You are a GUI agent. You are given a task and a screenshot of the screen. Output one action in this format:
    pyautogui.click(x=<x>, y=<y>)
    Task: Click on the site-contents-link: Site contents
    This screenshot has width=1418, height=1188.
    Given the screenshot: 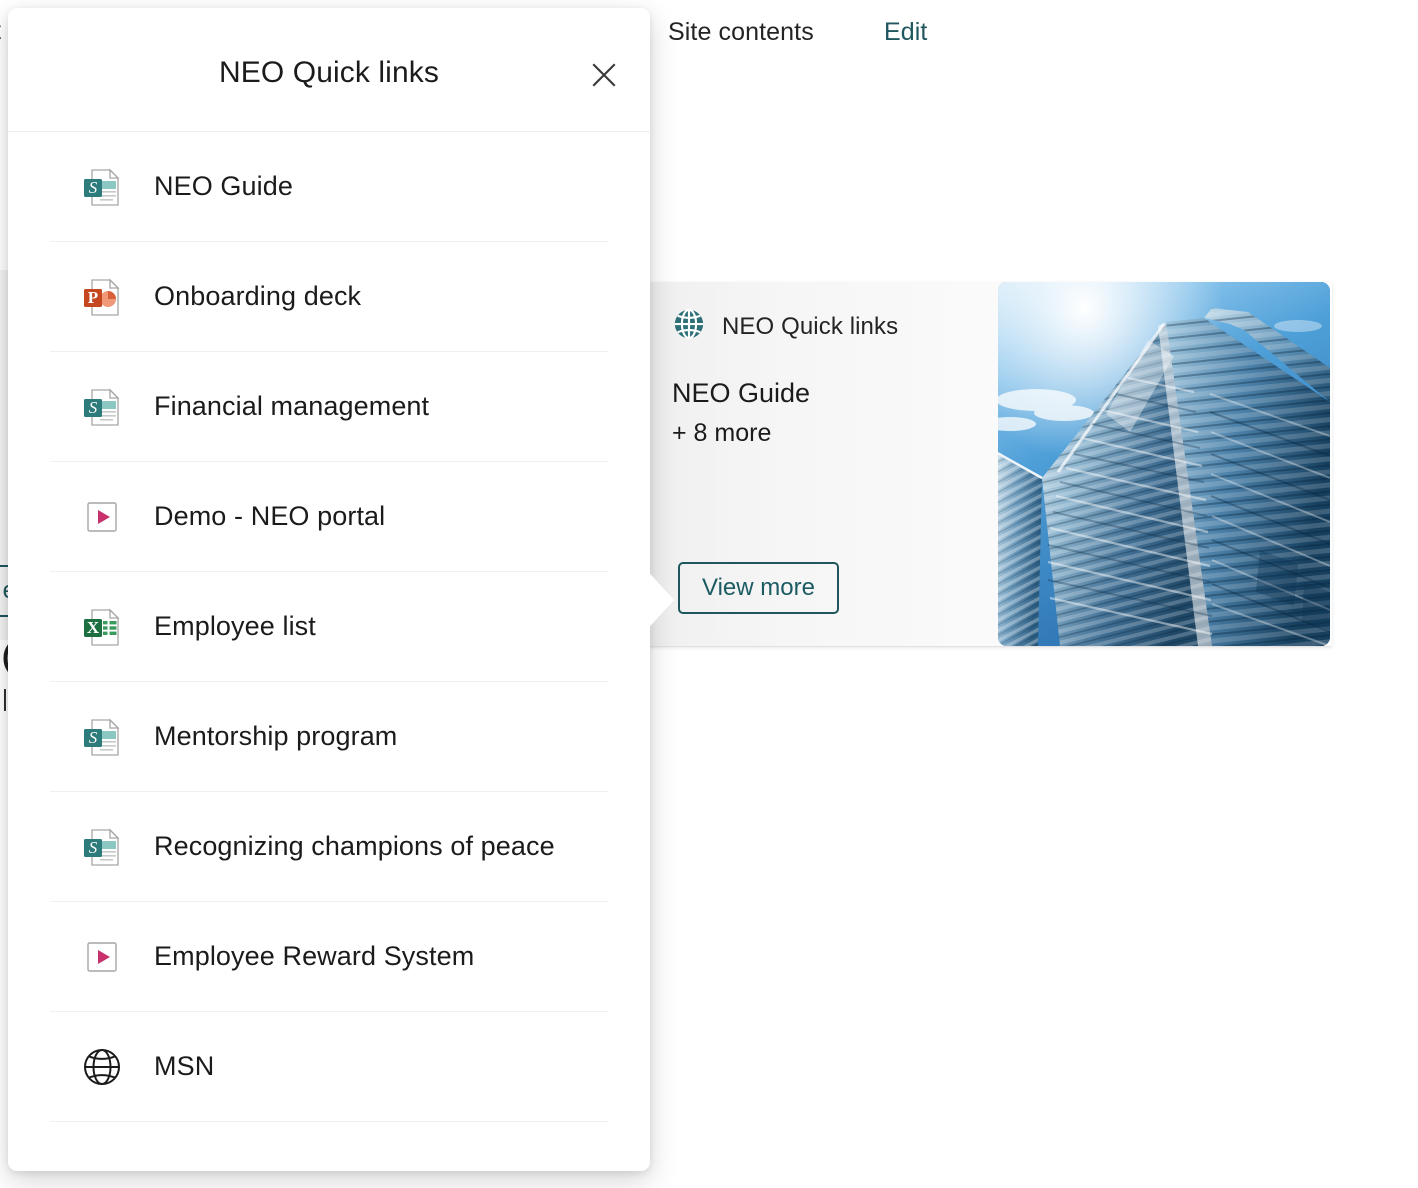 What is the action you would take?
    pyautogui.click(x=741, y=32)
    